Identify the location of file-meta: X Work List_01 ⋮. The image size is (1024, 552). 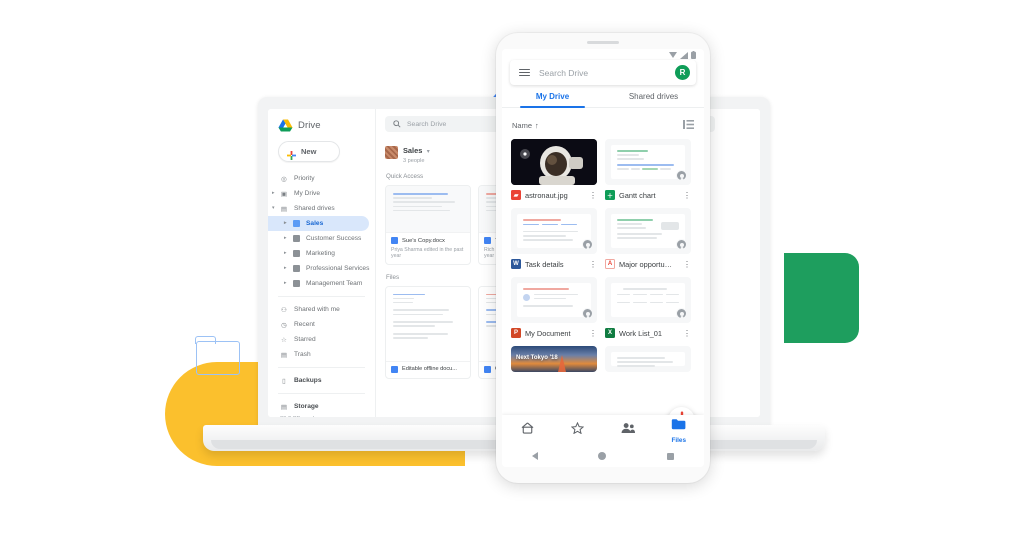
(648, 333).